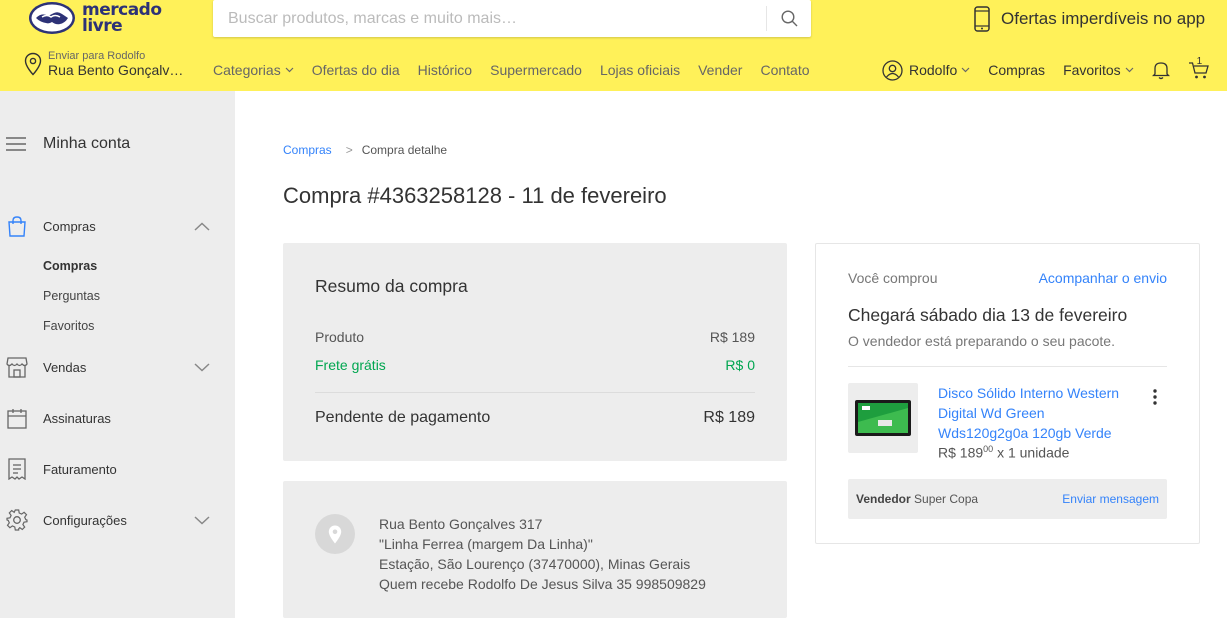  What do you see at coordinates (403, 417) in the screenshot?
I see `summary-total-label: Pendente de pagamento` at bounding box center [403, 417].